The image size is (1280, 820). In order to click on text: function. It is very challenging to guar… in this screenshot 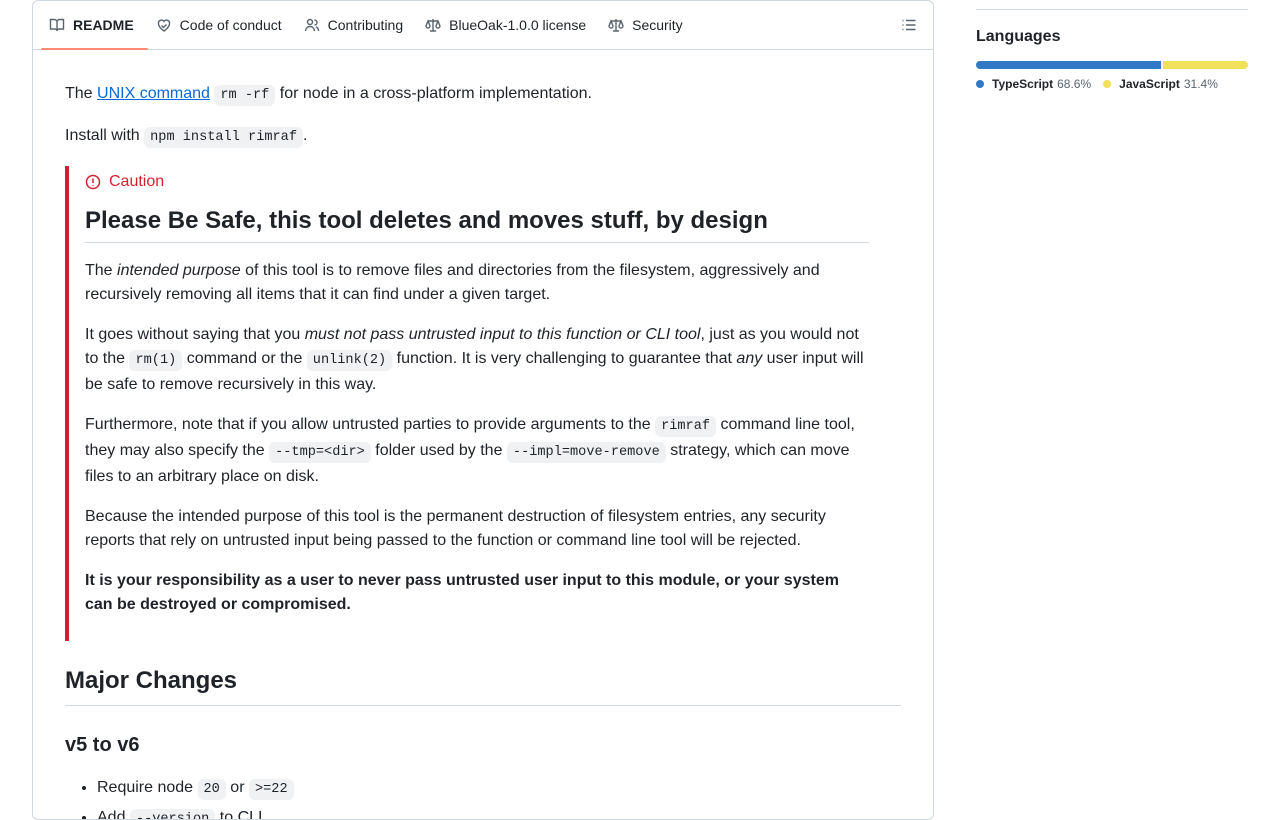, I will do `click(564, 358)`.